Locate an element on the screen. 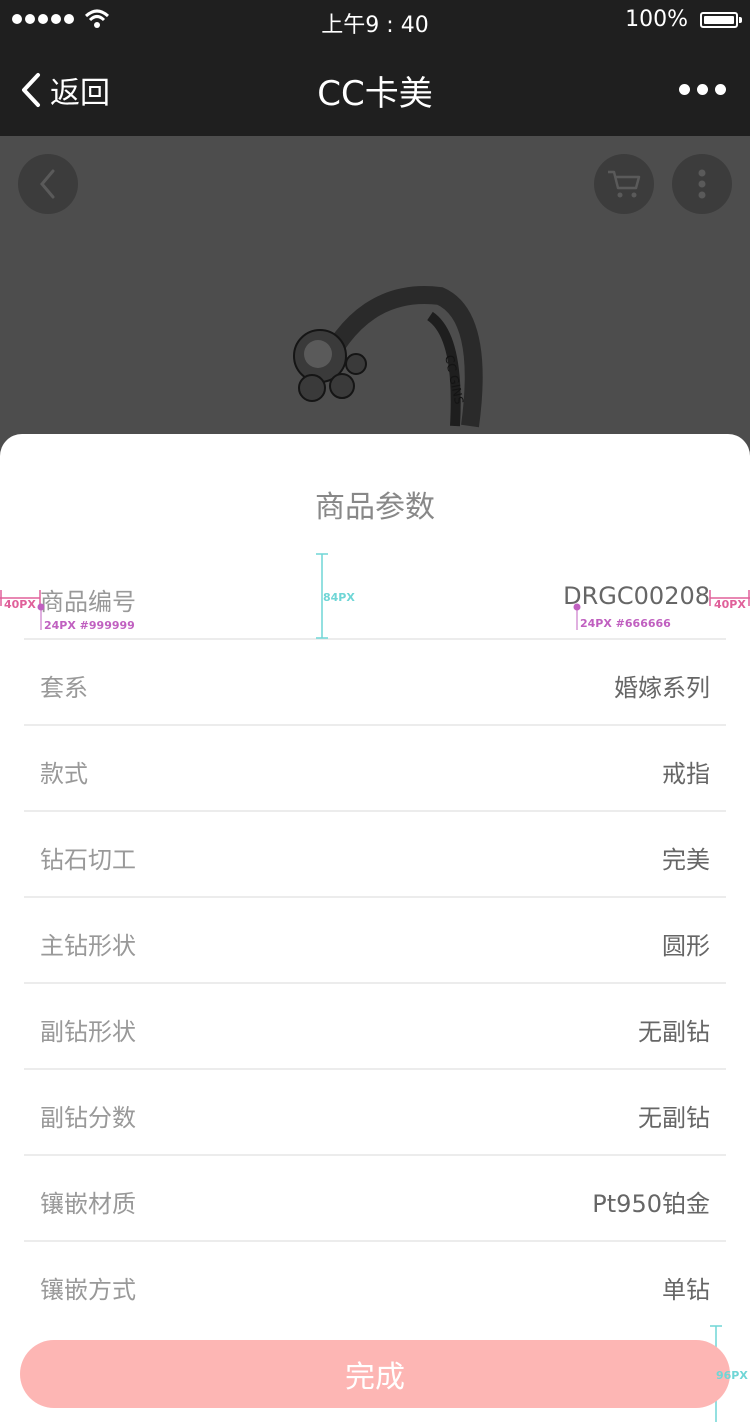  param-label: 镶嵌材质 is located at coordinates (88, 1204).